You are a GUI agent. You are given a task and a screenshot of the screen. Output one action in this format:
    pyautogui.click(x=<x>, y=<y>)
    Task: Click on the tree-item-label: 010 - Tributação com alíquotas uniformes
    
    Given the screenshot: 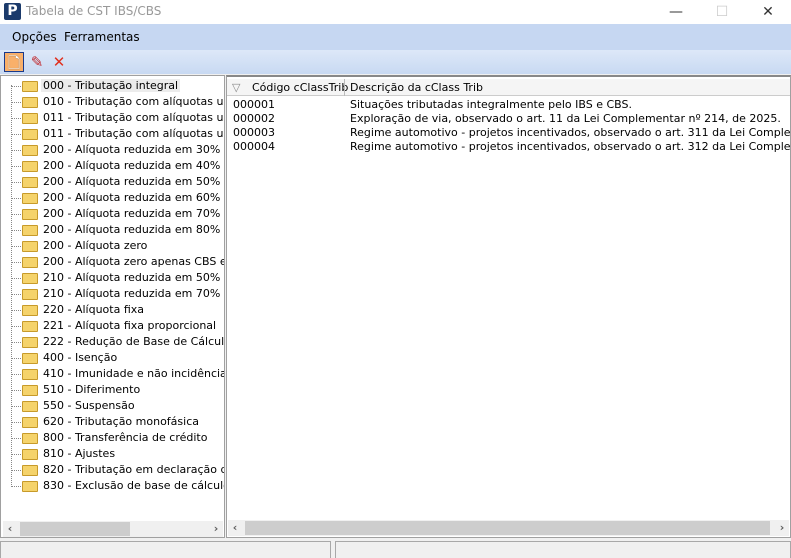 What is the action you would take?
    pyautogui.click(x=133, y=101)
    